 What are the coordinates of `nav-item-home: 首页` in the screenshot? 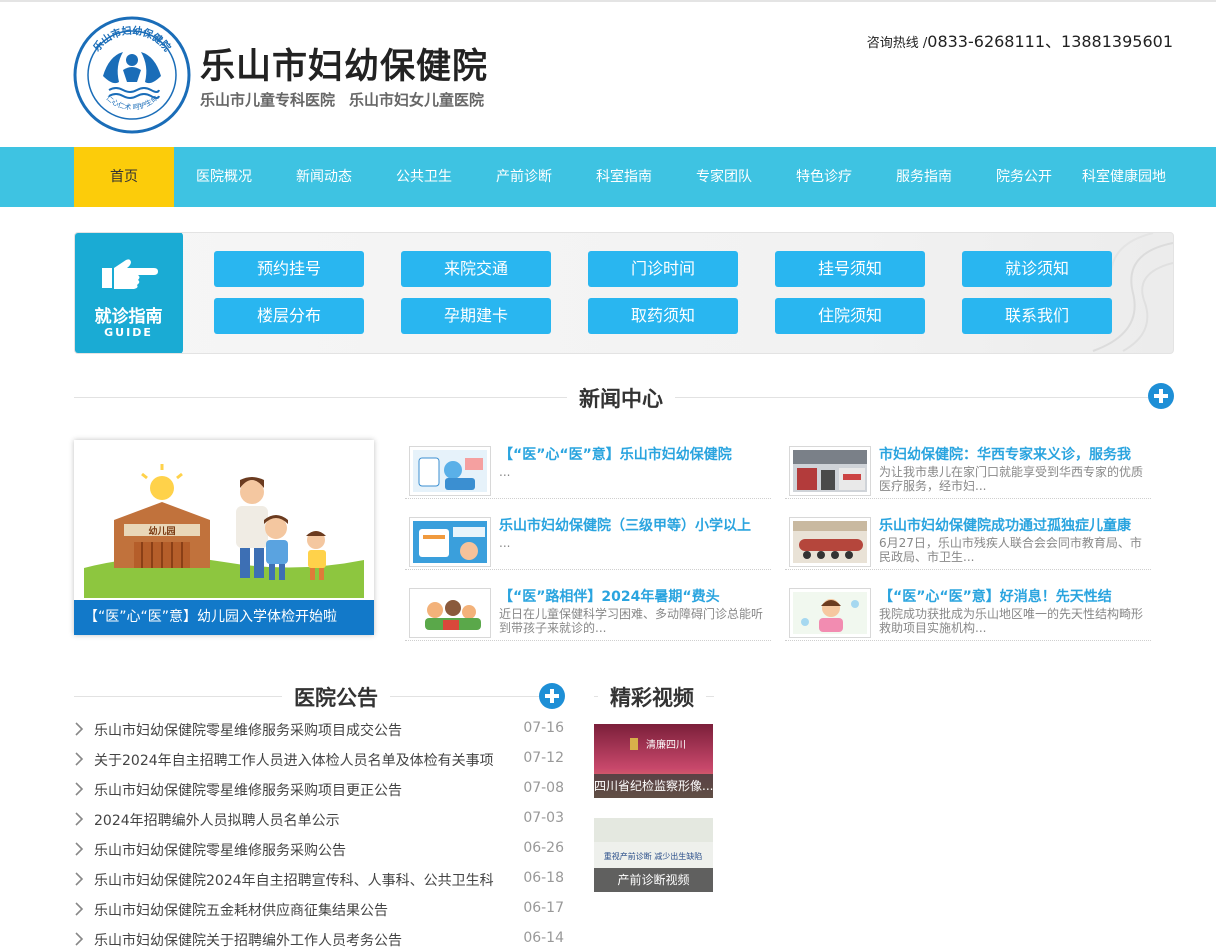 It's located at (124, 177).